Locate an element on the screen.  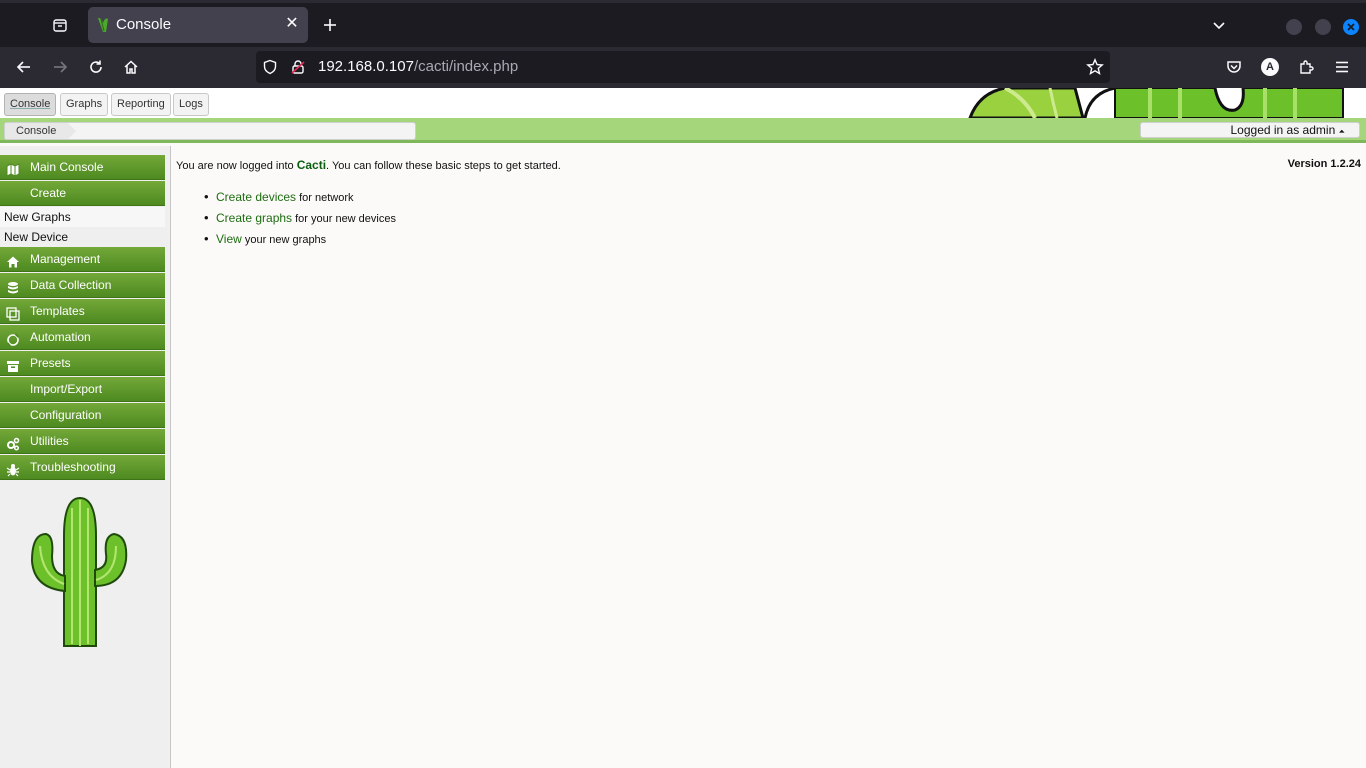
sidebar-item-configuration: Configuration is located at coordinates (82, 415).